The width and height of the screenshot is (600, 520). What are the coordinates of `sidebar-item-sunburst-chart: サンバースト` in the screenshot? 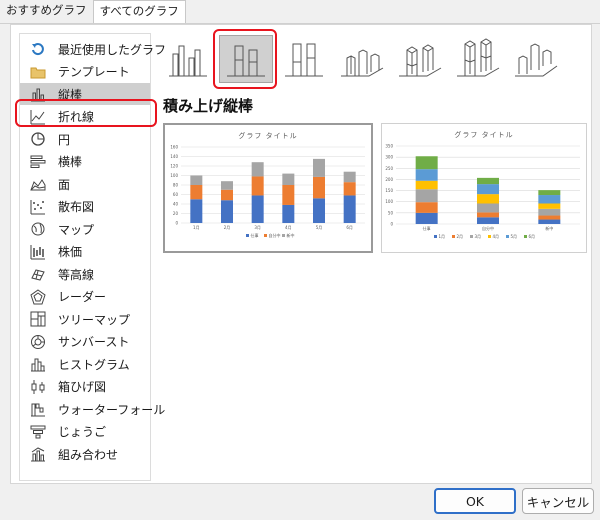 It's located at (85, 342).